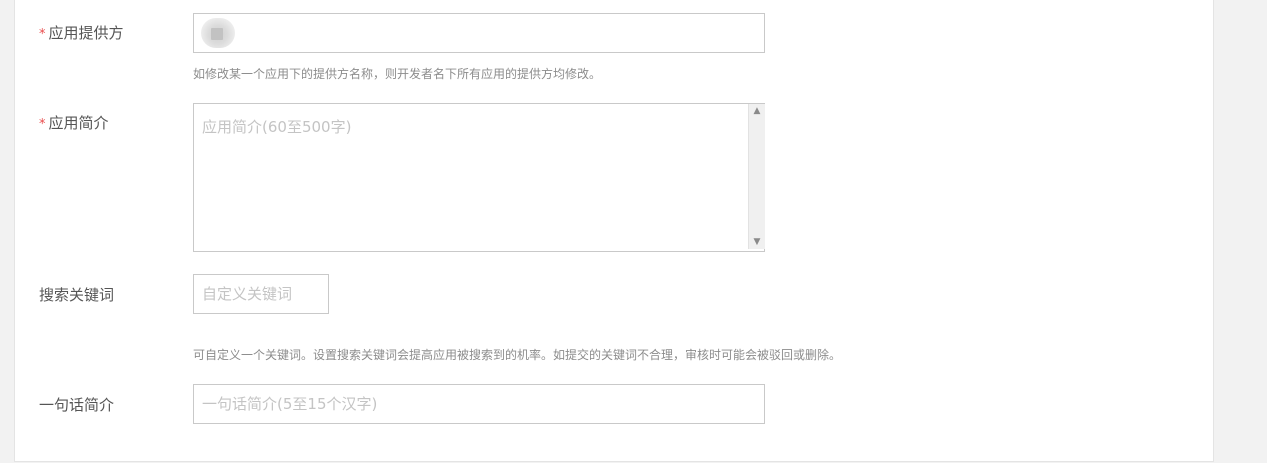  Describe the element at coordinates (74, 123) in the screenshot. I see `intro-label: * 应用简介` at that location.